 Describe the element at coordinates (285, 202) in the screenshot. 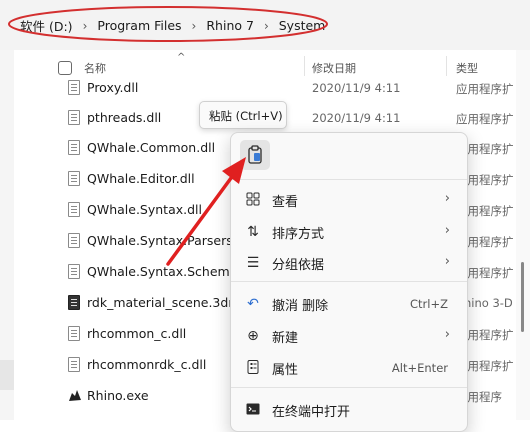

I see `menu-item-label: 查看` at that location.